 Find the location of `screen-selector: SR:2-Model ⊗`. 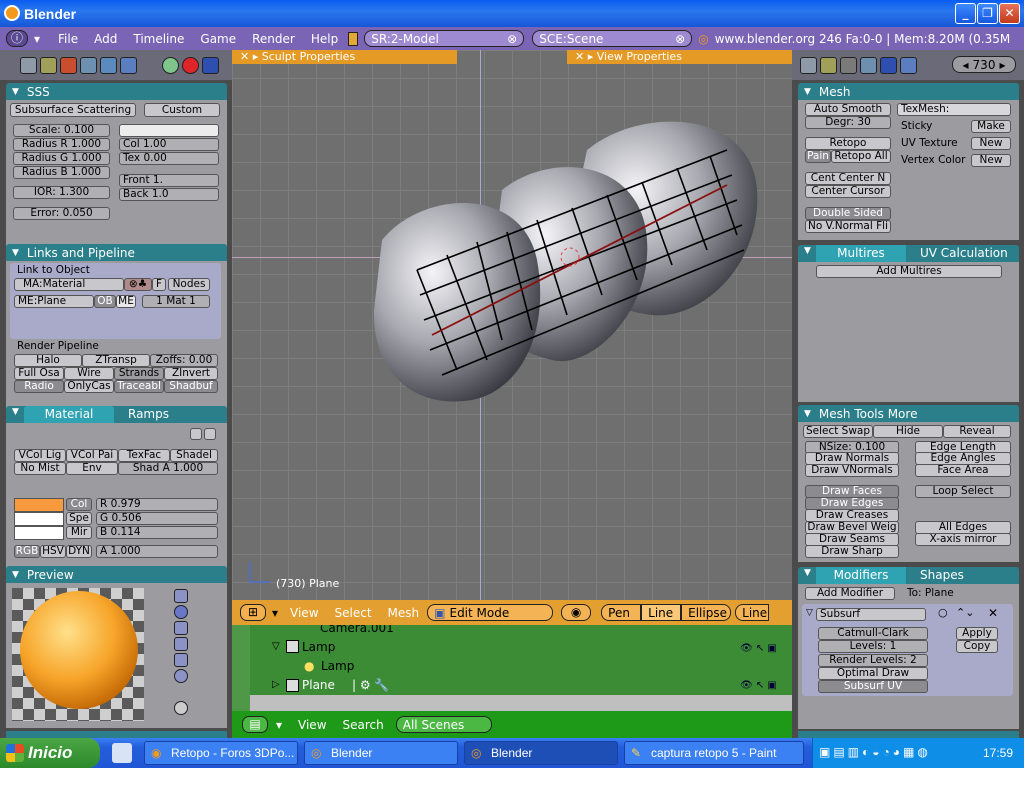

screen-selector: SR:2-Model ⊗ is located at coordinates (444, 38).